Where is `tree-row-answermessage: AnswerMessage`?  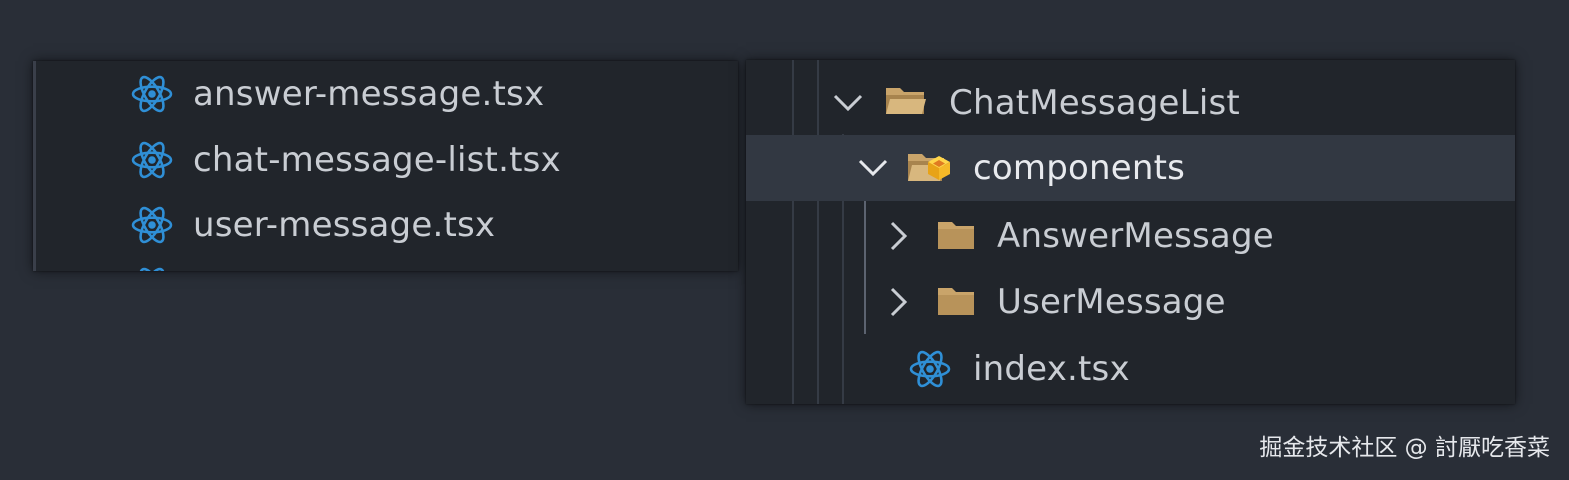 tree-row-answermessage: AnswerMessage is located at coordinates (1130, 236).